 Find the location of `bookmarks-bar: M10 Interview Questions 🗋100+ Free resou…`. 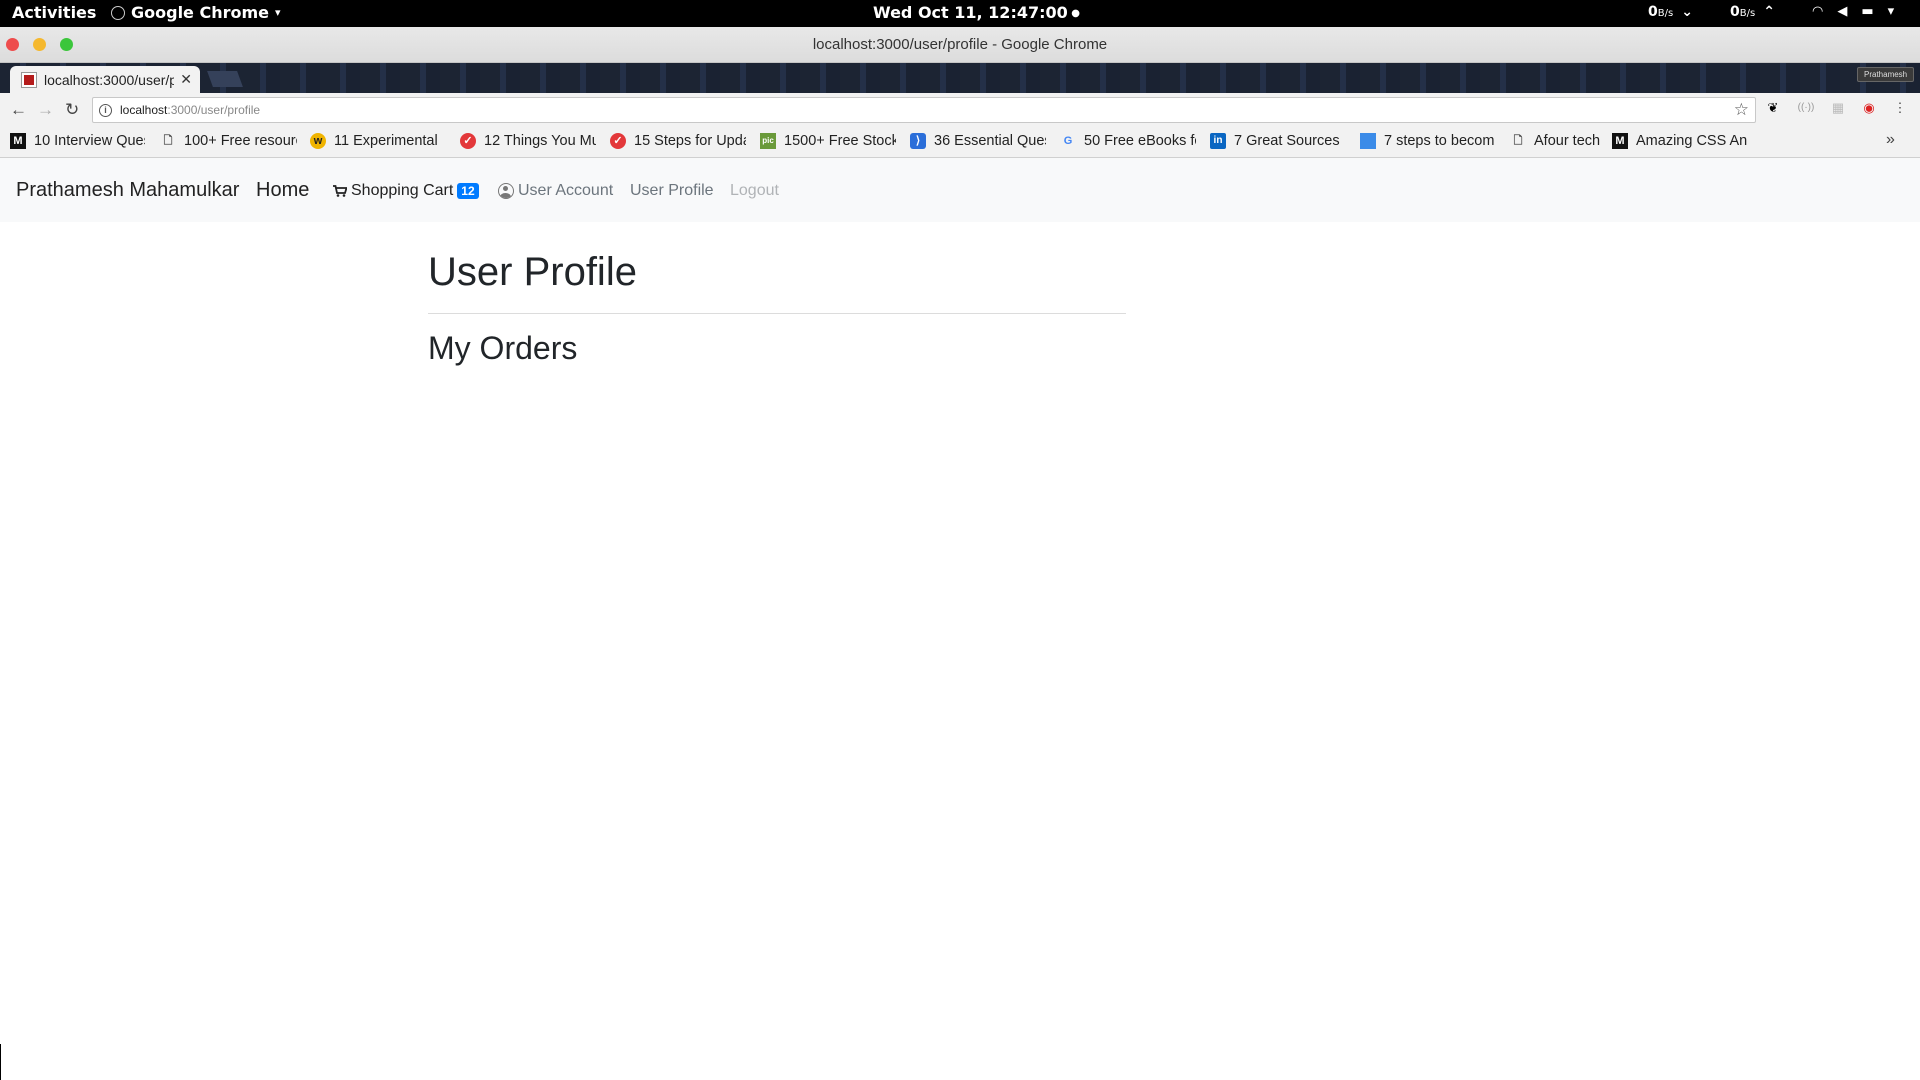

bookmarks-bar: M10 Interview Questions 🗋100+ Free resou… is located at coordinates (960, 142).